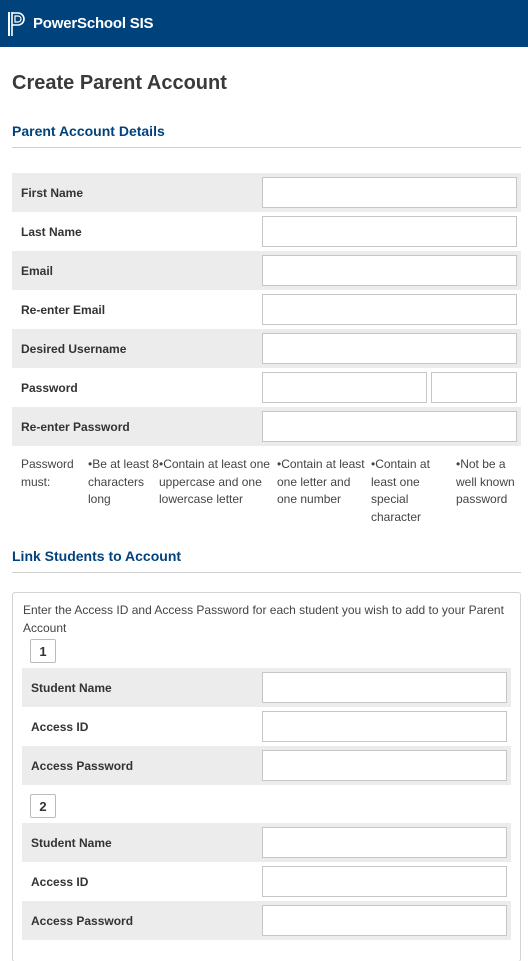 This screenshot has height=961, width=528. Describe the element at coordinates (17, 24) in the screenshot. I see `powerschool-logo-icon` at that location.